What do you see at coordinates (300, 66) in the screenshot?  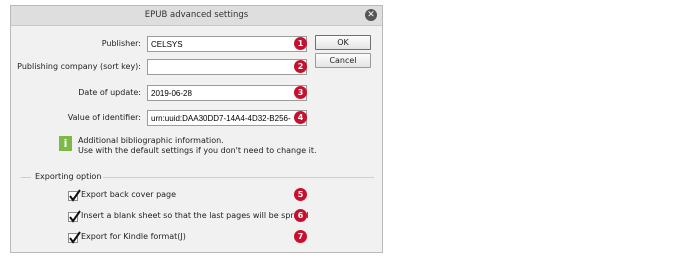 I see `callout-badge-2: 2` at bounding box center [300, 66].